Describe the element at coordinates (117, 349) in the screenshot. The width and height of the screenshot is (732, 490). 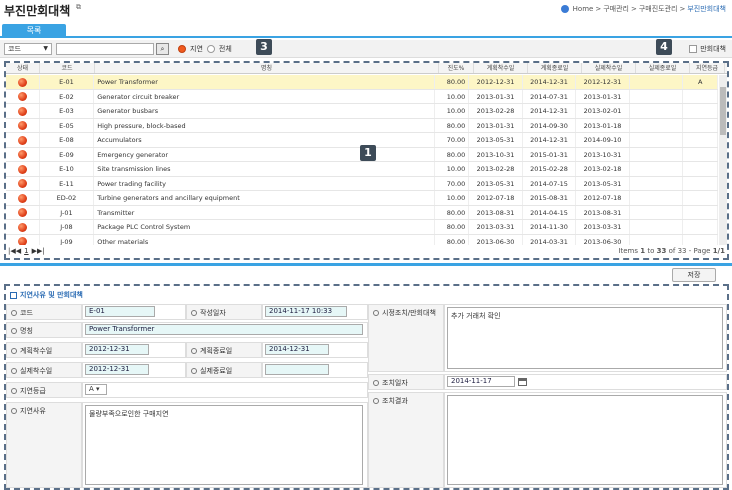
I see `plan-start-field: 2012-12-31` at that location.